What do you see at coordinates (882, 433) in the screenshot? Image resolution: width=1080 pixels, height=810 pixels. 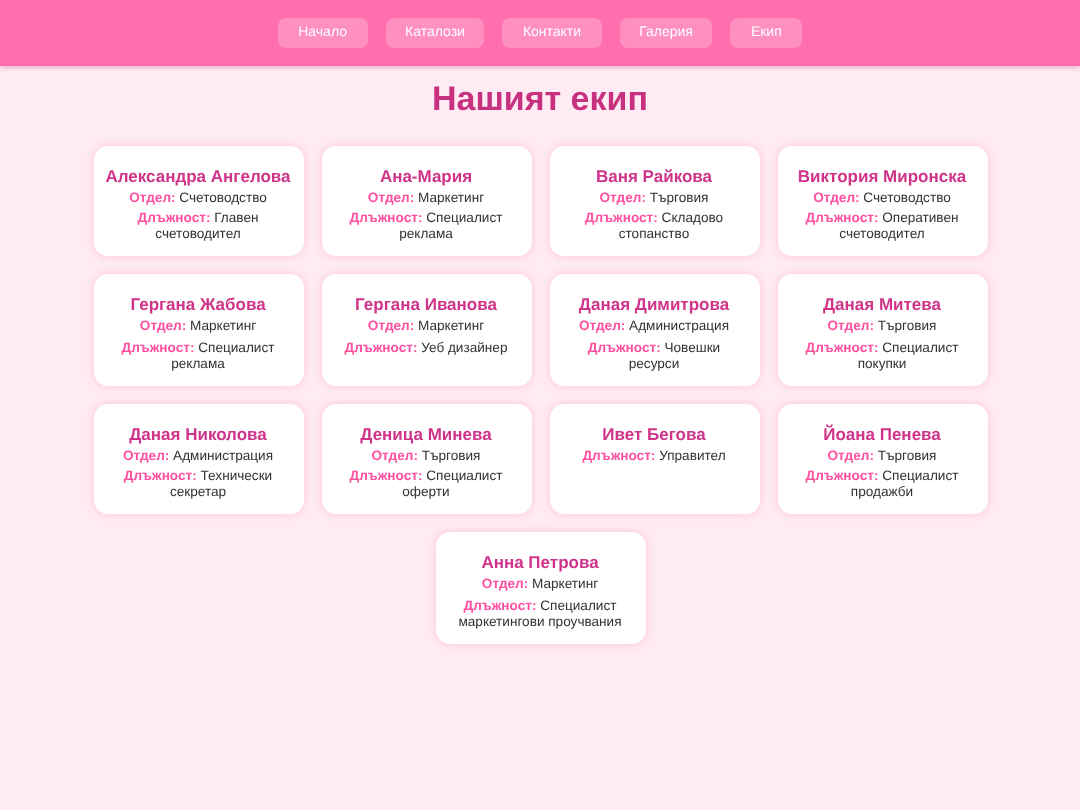 I see `member-name: Йоана Пенева` at bounding box center [882, 433].